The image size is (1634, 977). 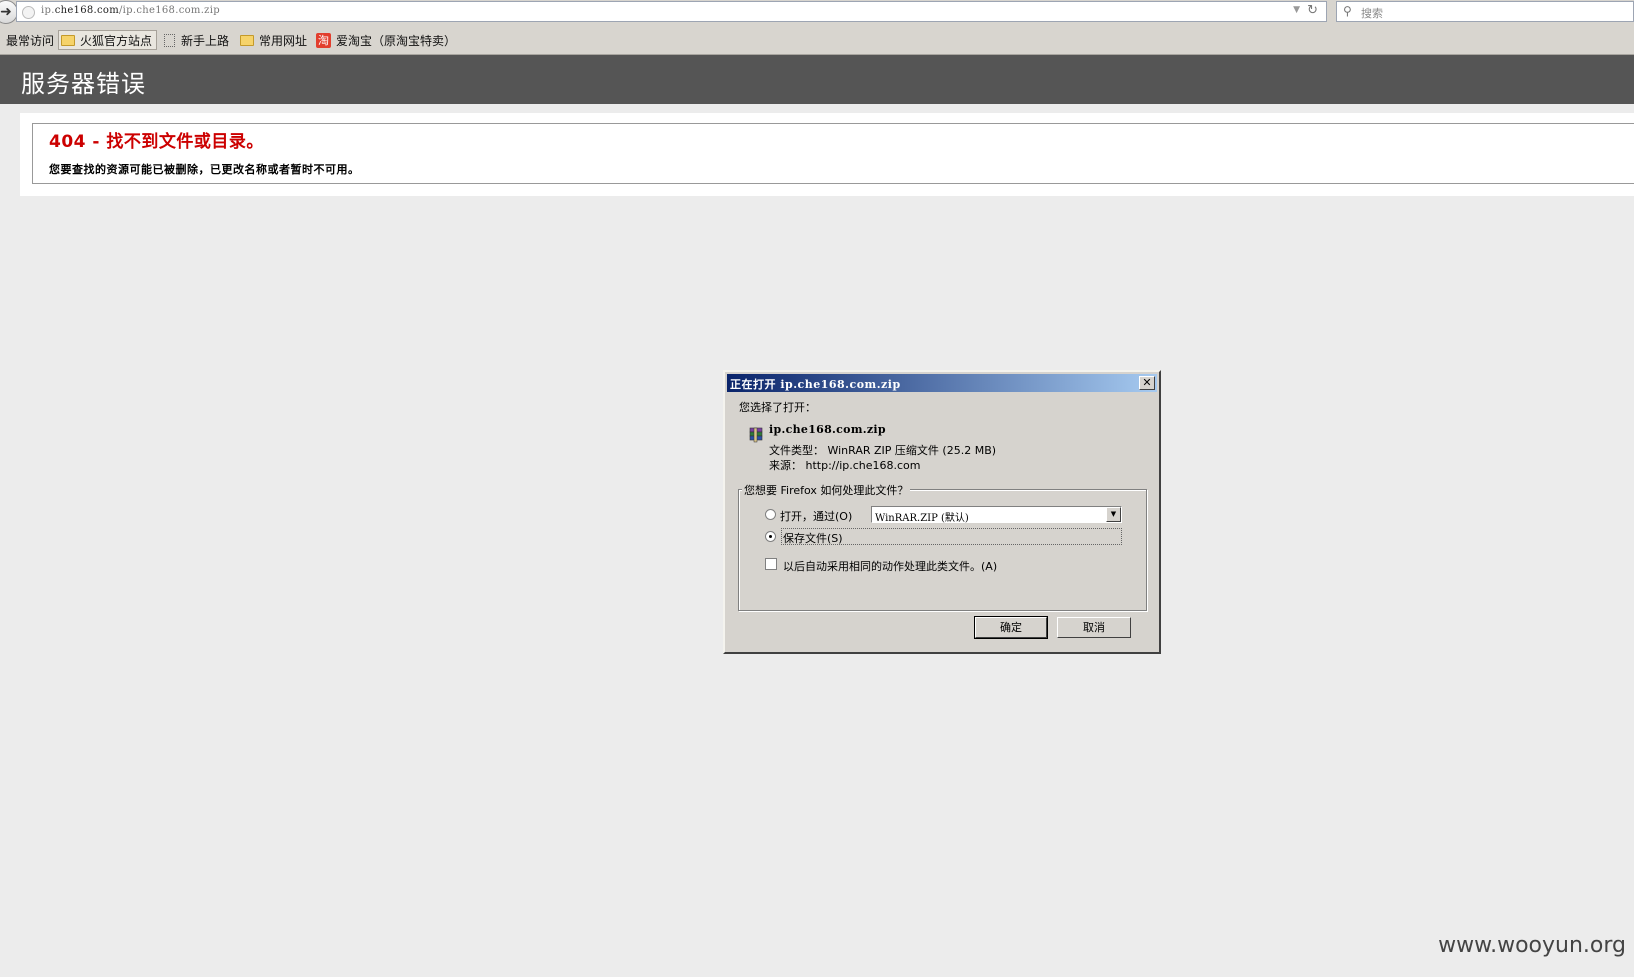 I want to click on url-text: ip.che168.com/ip.che168.com.zip, so click(x=130, y=10).